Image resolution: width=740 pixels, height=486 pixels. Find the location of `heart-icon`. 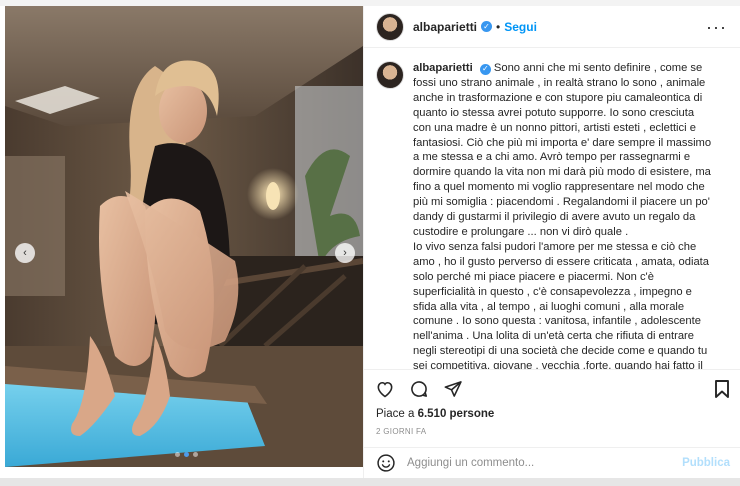

heart-icon is located at coordinates (385, 389).